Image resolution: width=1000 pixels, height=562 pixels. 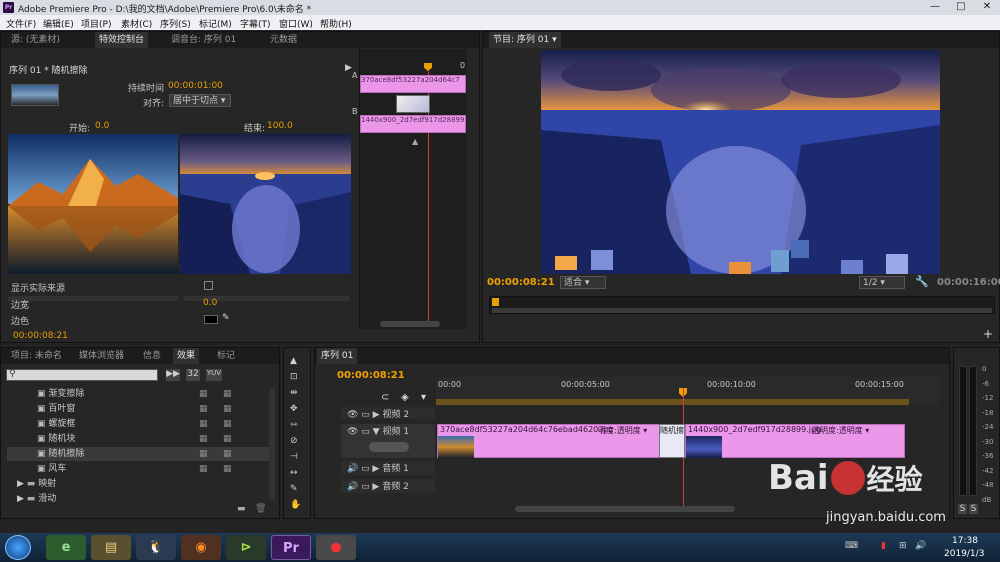 What do you see at coordinates (903, 546) in the screenshot?
I see `tray-network-icon: ⊞` at bounding box center [903, 546].